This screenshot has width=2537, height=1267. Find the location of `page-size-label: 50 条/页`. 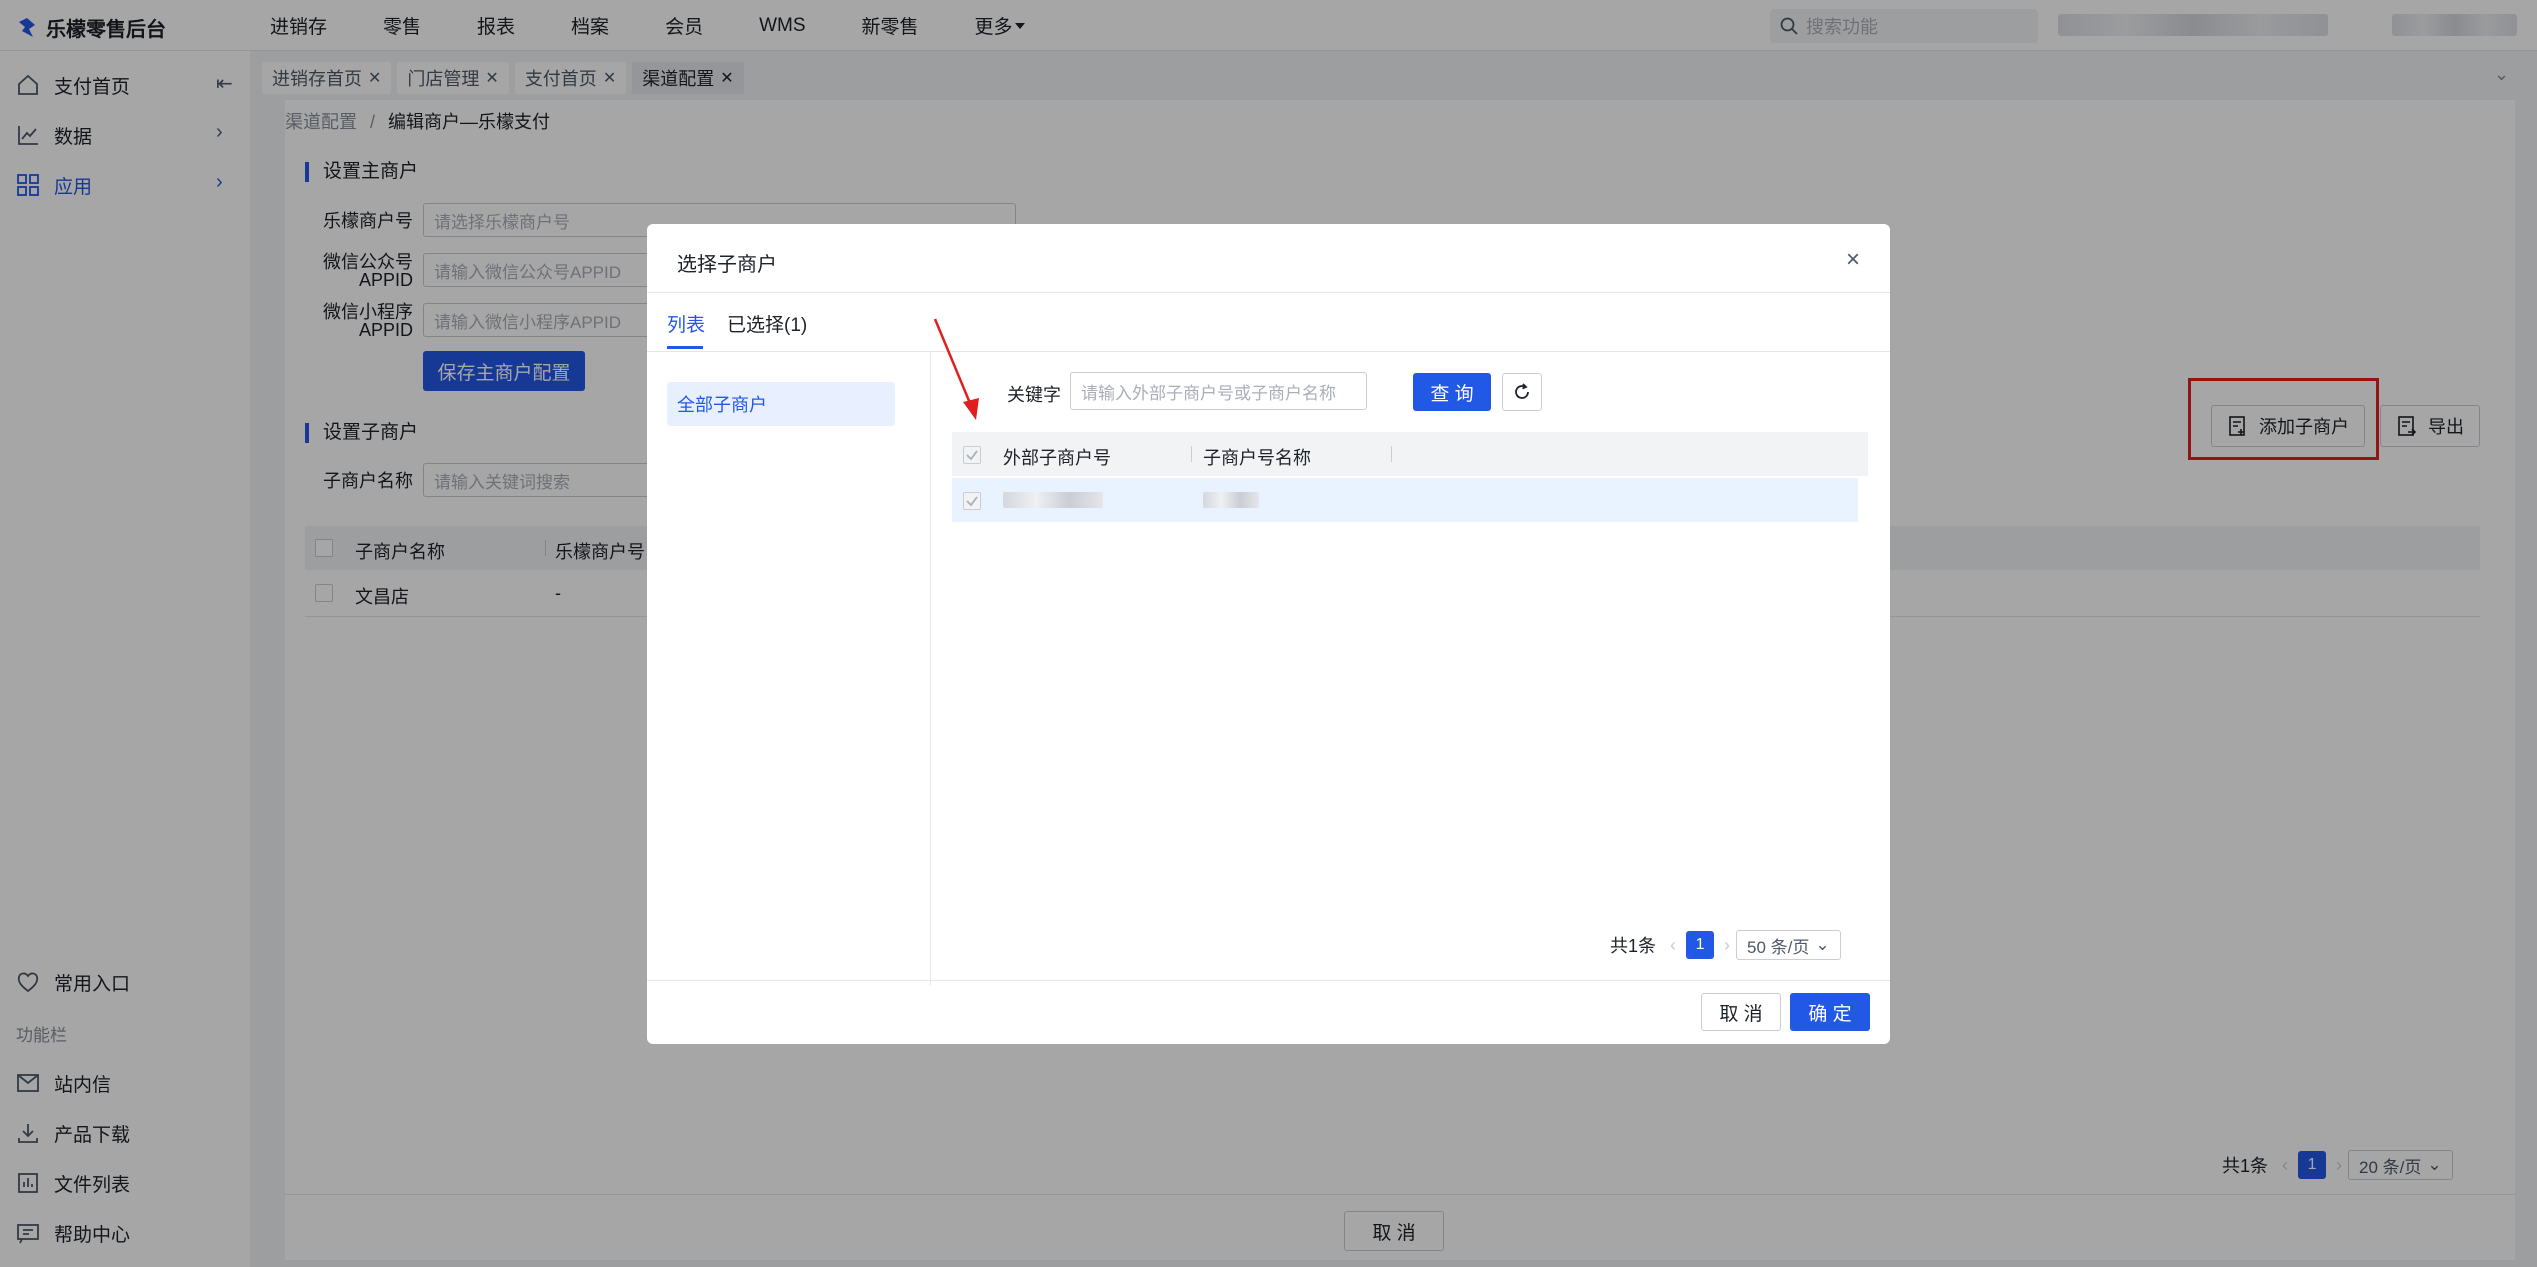

page-size-label: 50 条/页 is located at coordinates (1778, 947).